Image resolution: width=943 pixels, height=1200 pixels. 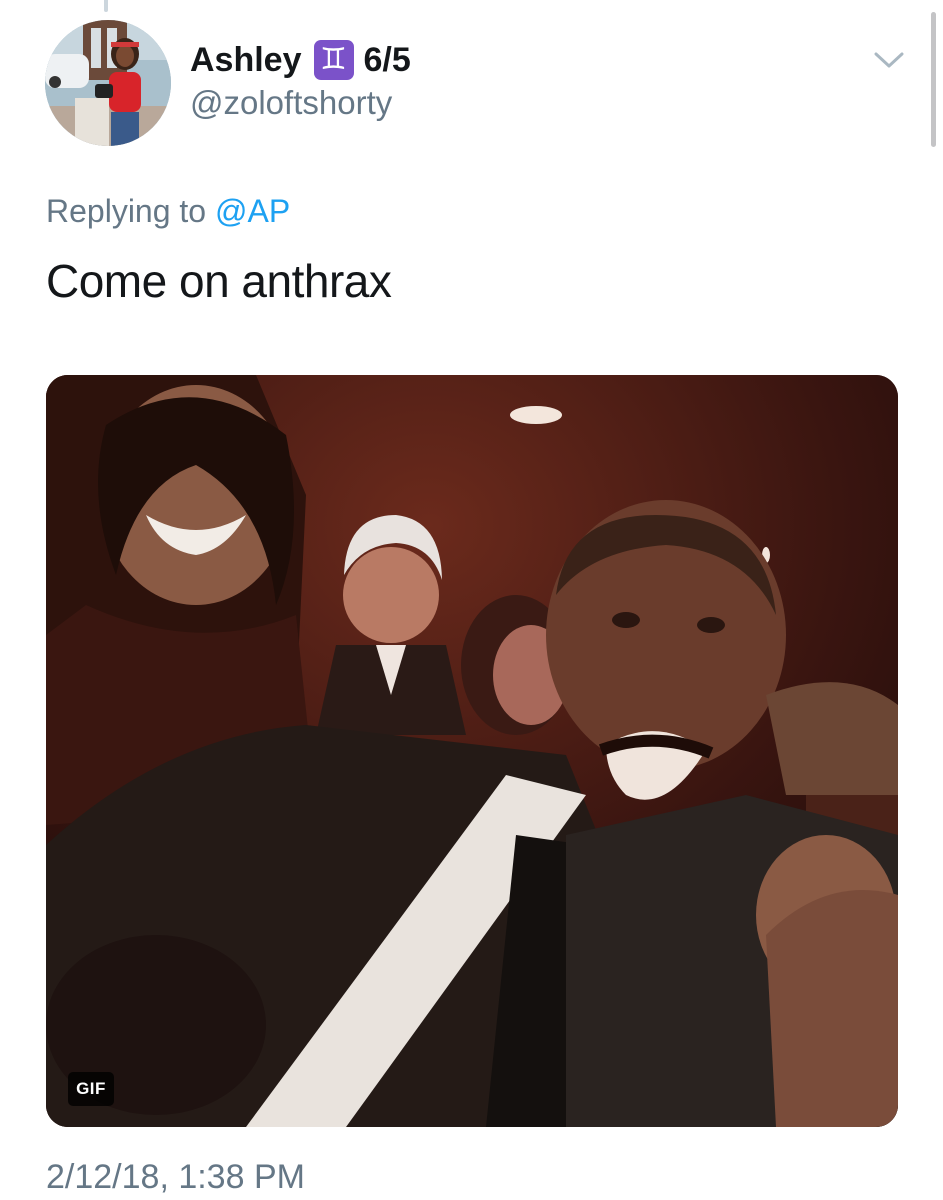 I want to click on author-name-row: Ashley ♊ 6/5, so click(x=300, y=60).